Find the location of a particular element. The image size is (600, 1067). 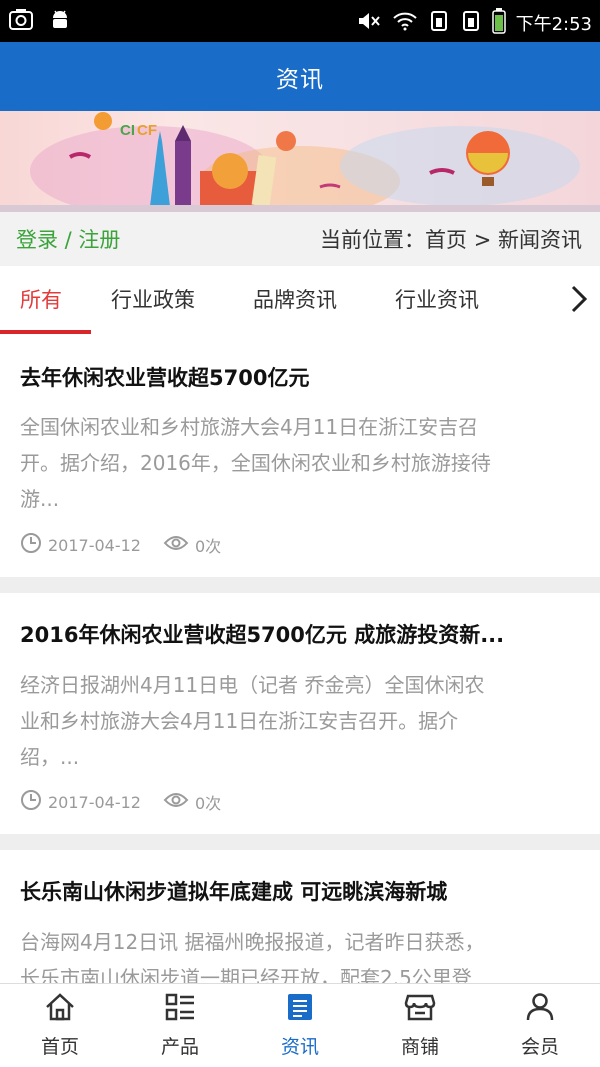

nav-member: 会员 is located at coordinates (540, 1025).